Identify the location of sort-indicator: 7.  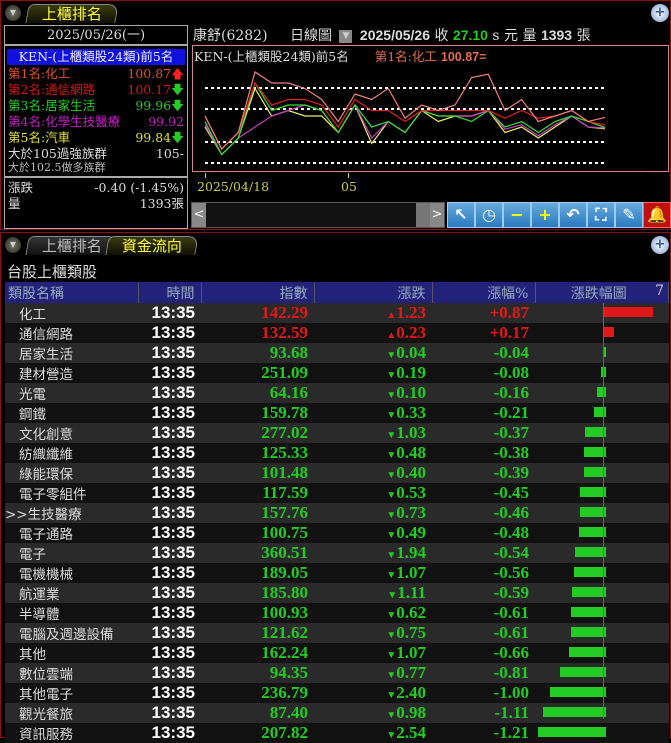
(659, 291).